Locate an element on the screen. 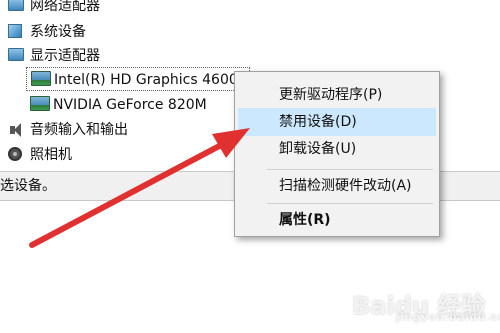 The width and height of the screenshot is (500, 333). tree-item-camera: 照相机 is located at coordinates (125, 155).